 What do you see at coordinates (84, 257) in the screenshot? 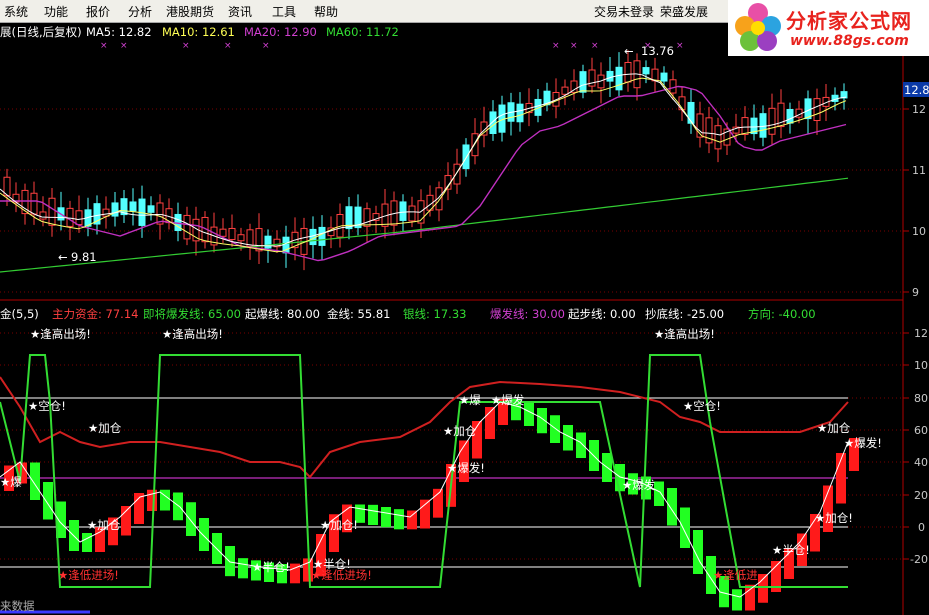
I see `low-price-label: 9.81` at bounding box center [84, 257].